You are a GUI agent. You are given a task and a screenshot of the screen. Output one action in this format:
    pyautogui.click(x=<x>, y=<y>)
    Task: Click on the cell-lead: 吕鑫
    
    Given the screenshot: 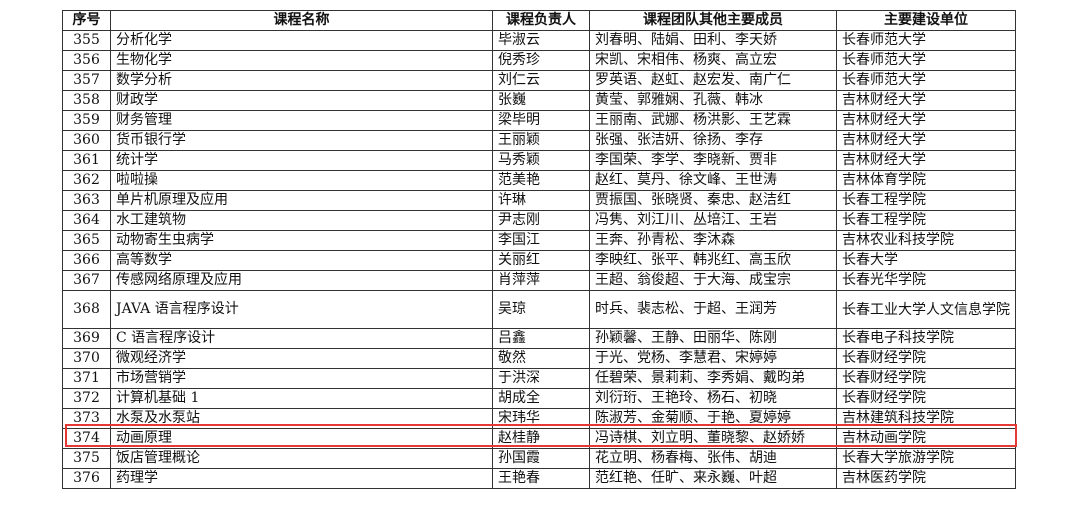 What is the action you would take?
    pyautogui.click(x=541, y=338)
    